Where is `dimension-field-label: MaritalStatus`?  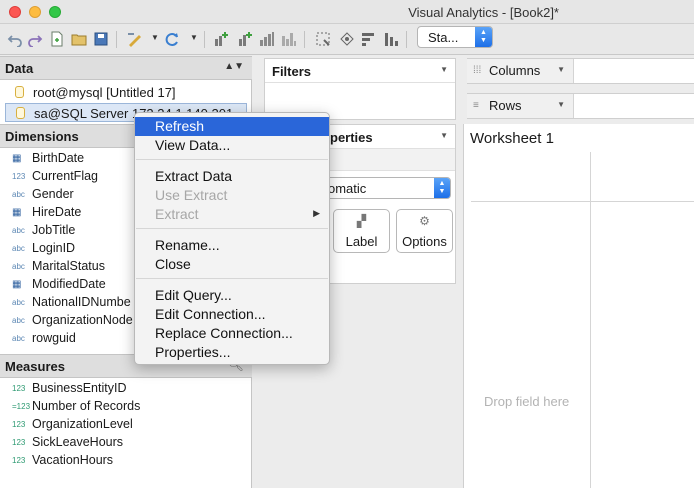 dimension-field-label: MaritalStatus is located at coordinates (68, 266).